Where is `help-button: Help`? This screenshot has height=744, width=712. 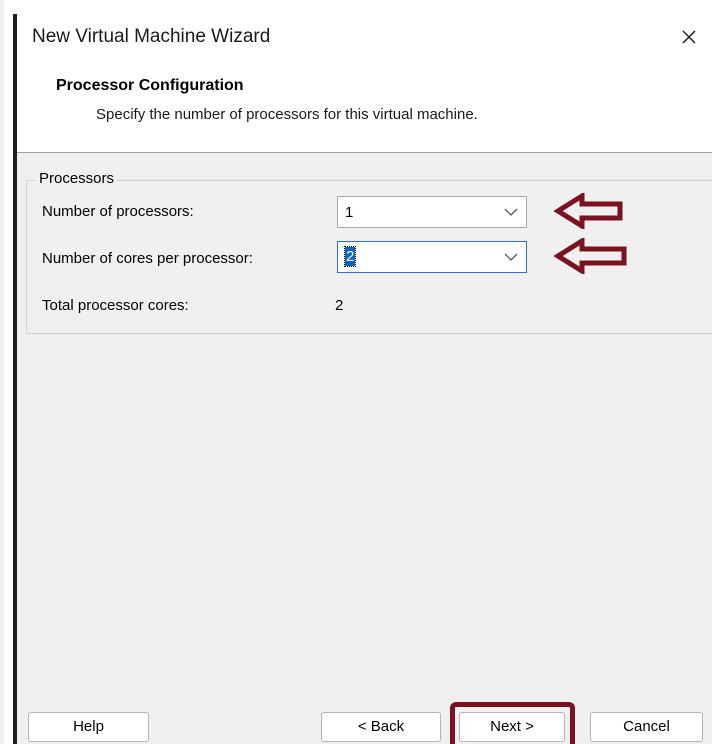 help-button: Help is located at coordinates (88, 727).